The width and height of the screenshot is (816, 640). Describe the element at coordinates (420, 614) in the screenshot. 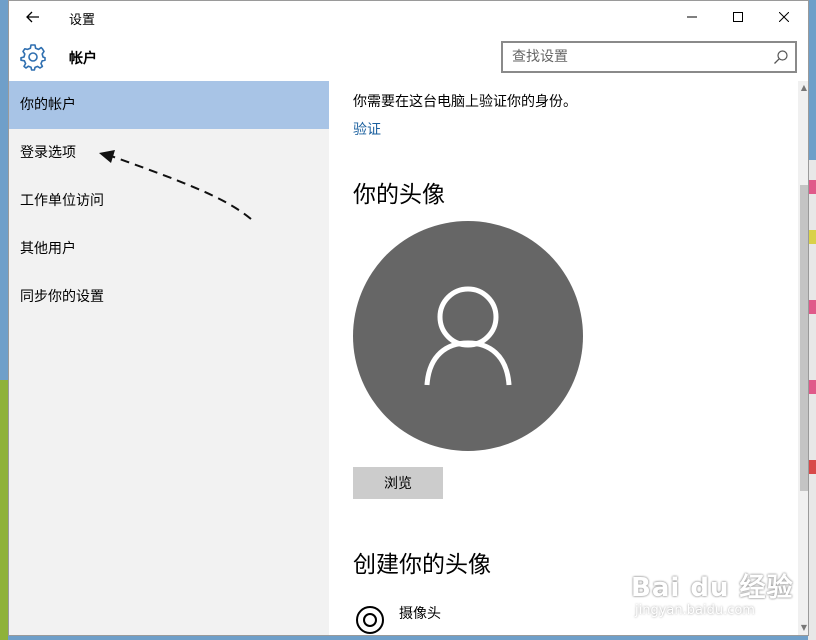

I see `camera-label: 摄像头` at that location.